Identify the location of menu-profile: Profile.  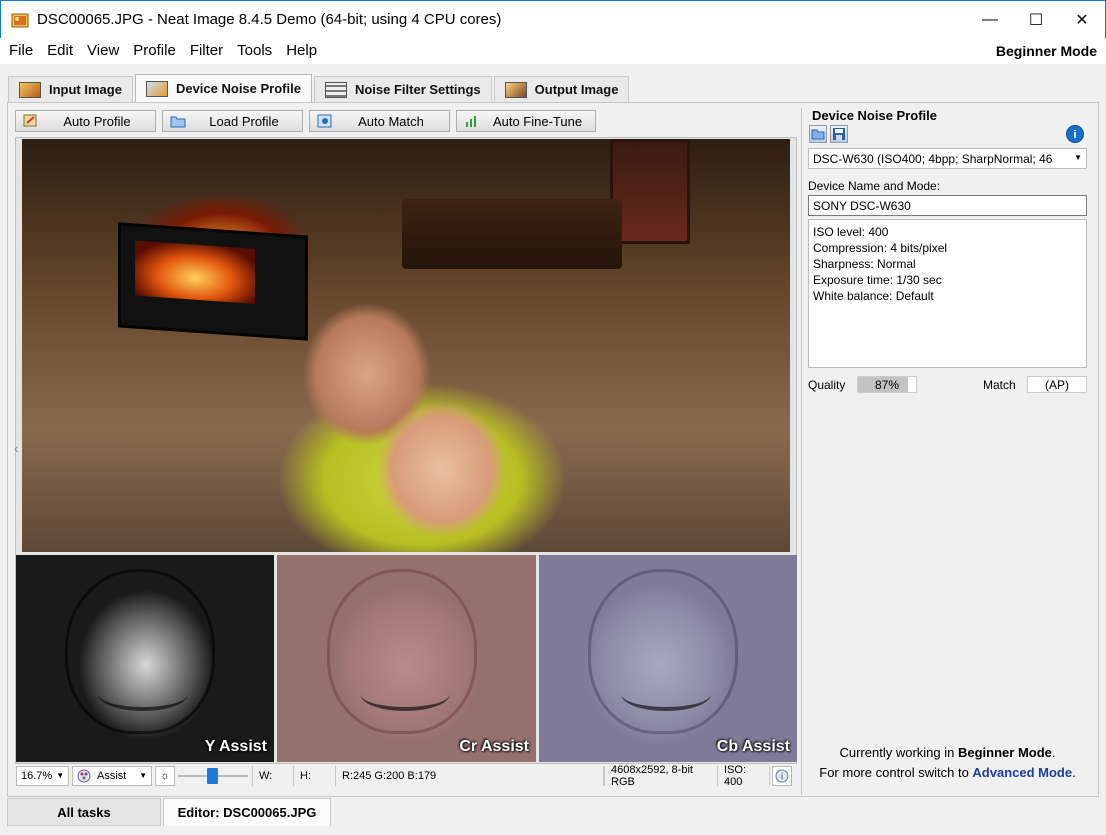
(154, 51).